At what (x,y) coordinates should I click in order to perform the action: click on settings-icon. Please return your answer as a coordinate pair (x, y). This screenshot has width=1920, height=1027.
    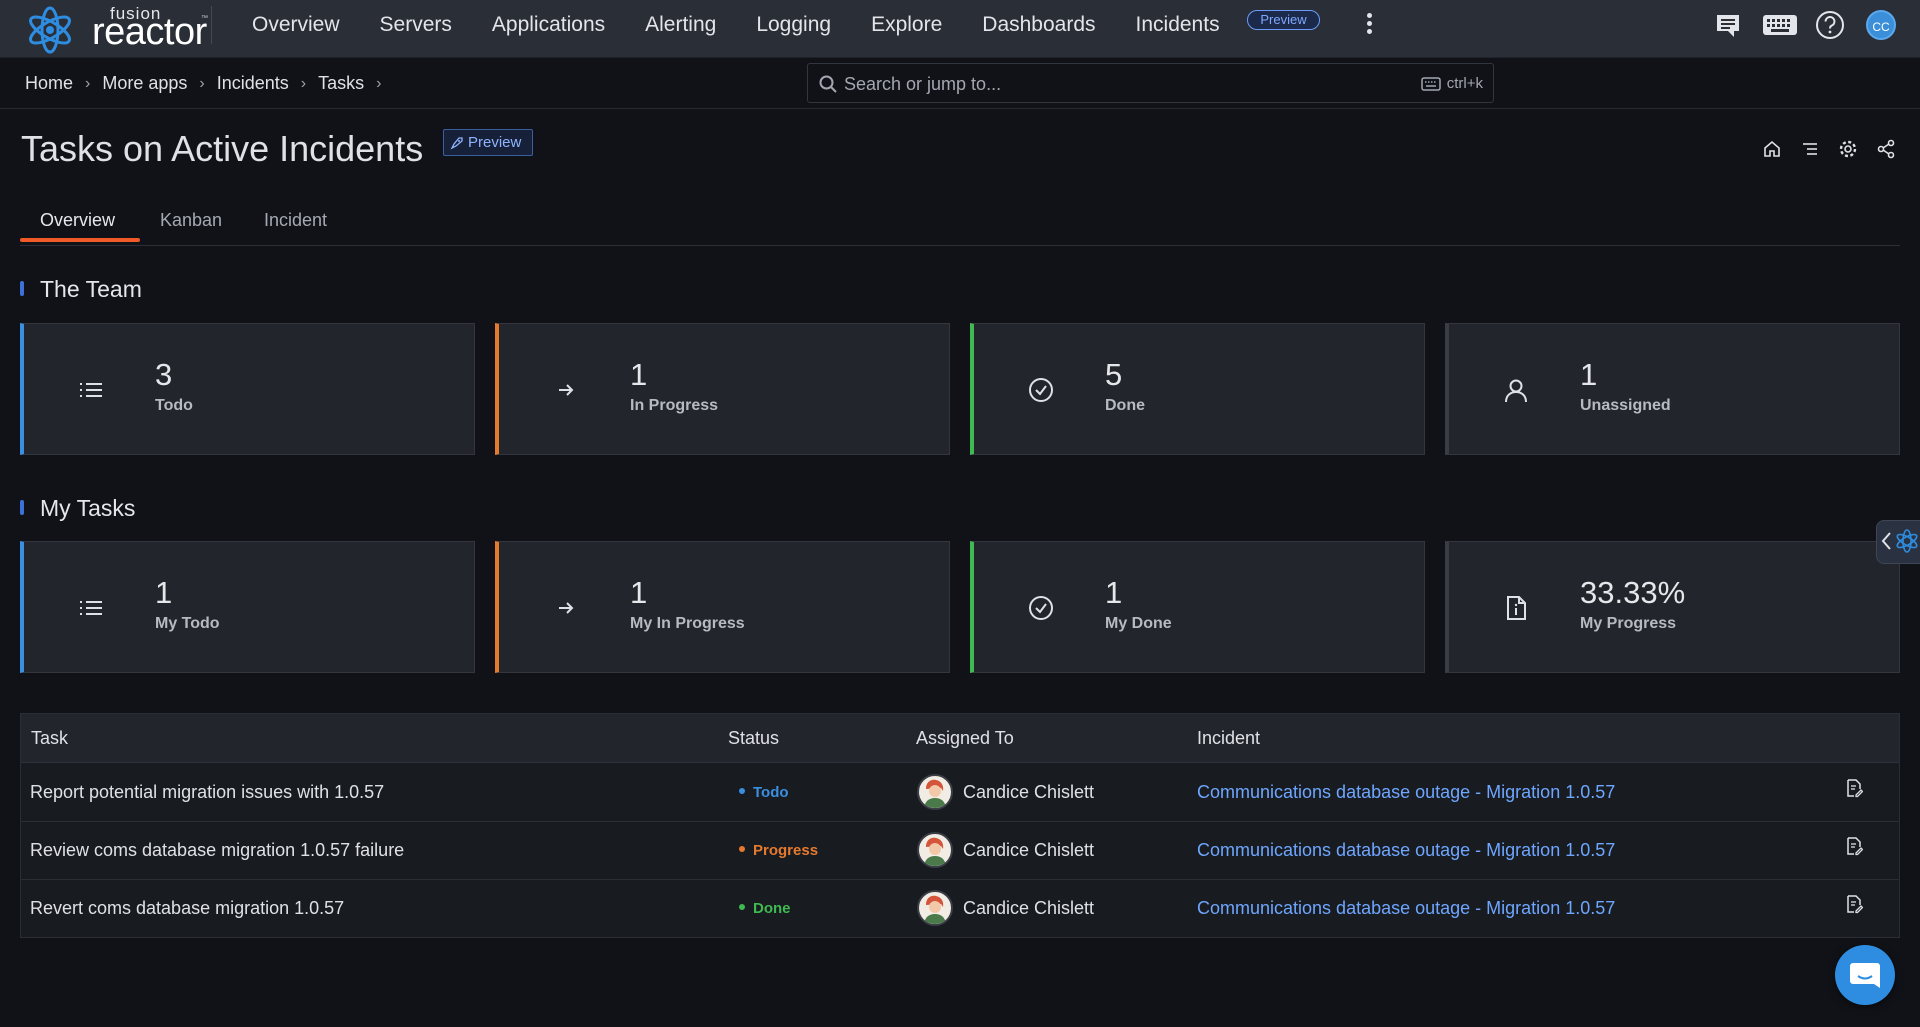
    Looking at the image, I should click on (1848, 149).